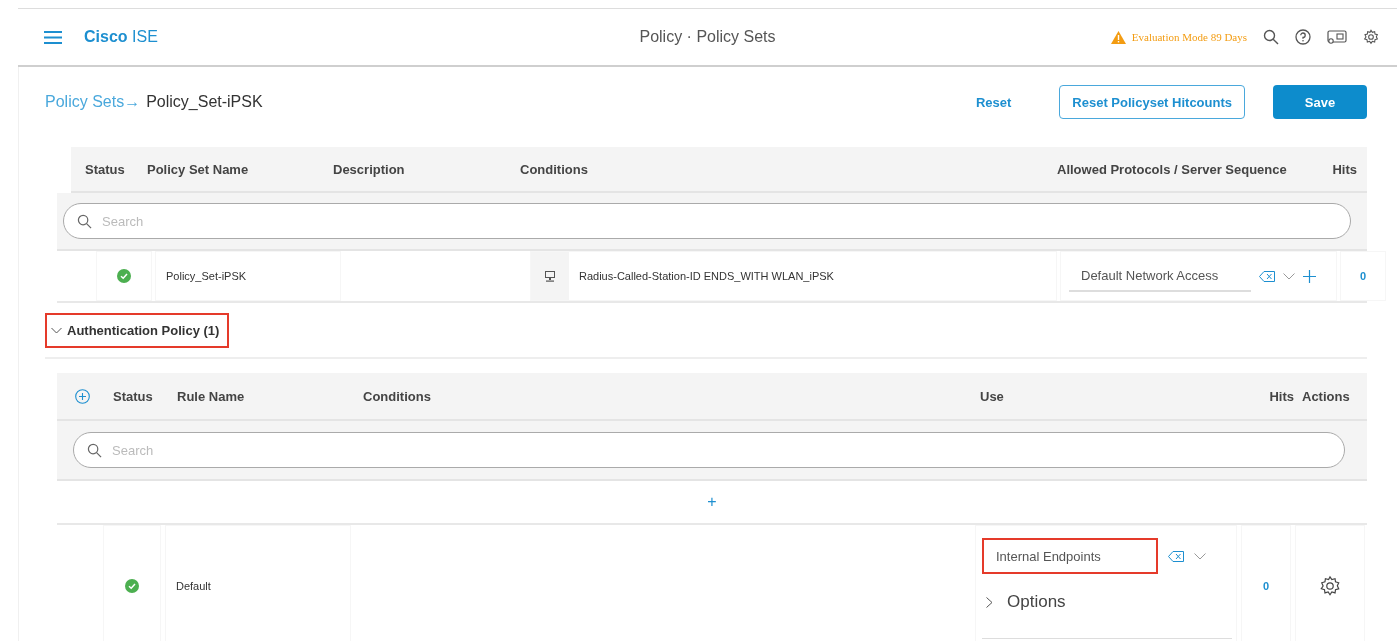  I want to click on column-header: Actions, so click(1326, 396).